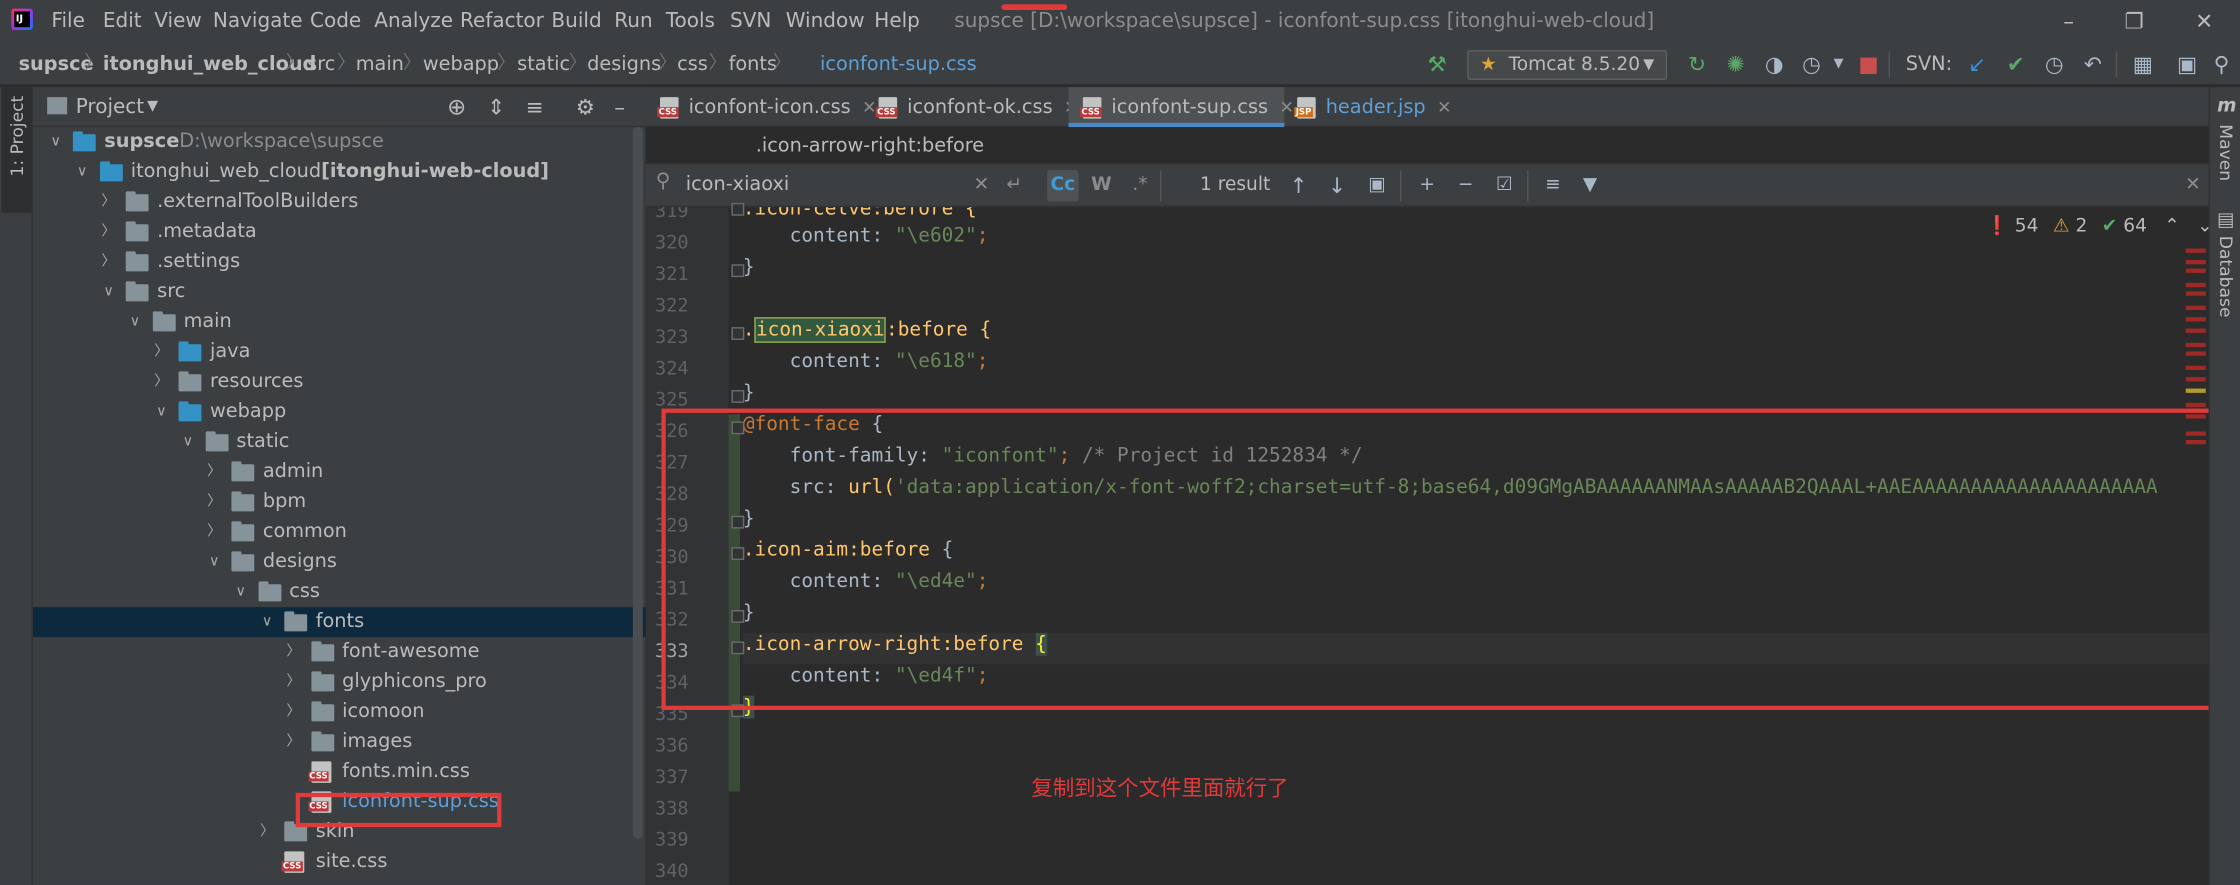 This screenshot has height=885, width=2240. What do you see at coordinates (2192, 185) in the screenshot?
I see `close-find-icon: ✕` at bounding box center [2192, 185].